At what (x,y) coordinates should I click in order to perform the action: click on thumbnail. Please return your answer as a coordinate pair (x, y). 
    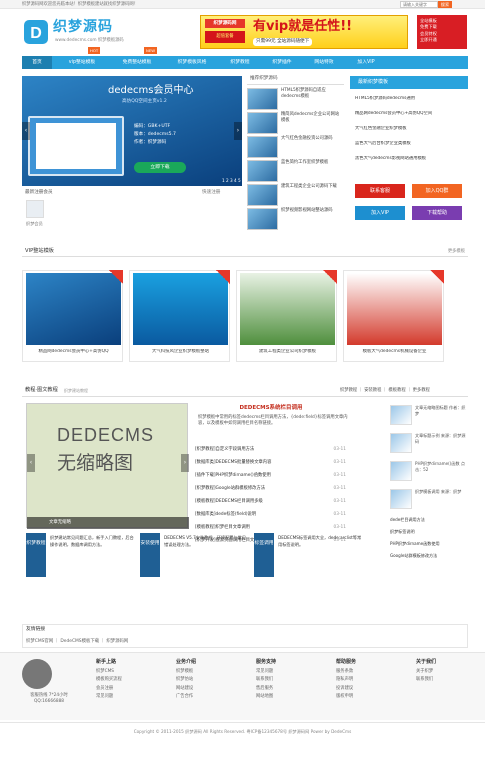
    Looking at the image, I should click on (262, 195).